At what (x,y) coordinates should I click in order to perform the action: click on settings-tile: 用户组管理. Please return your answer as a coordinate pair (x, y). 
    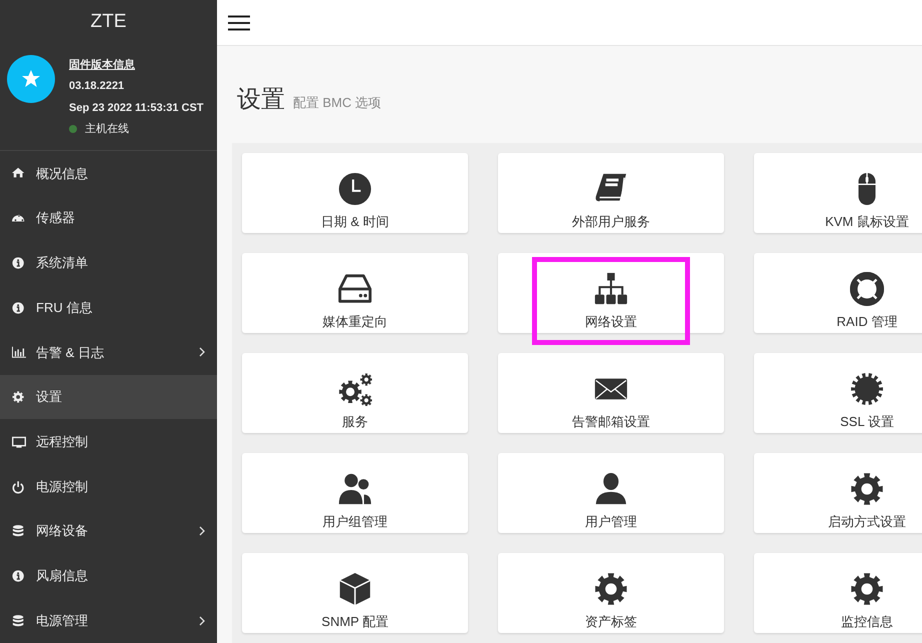
    Looking at the image, I should click on (355, 493).